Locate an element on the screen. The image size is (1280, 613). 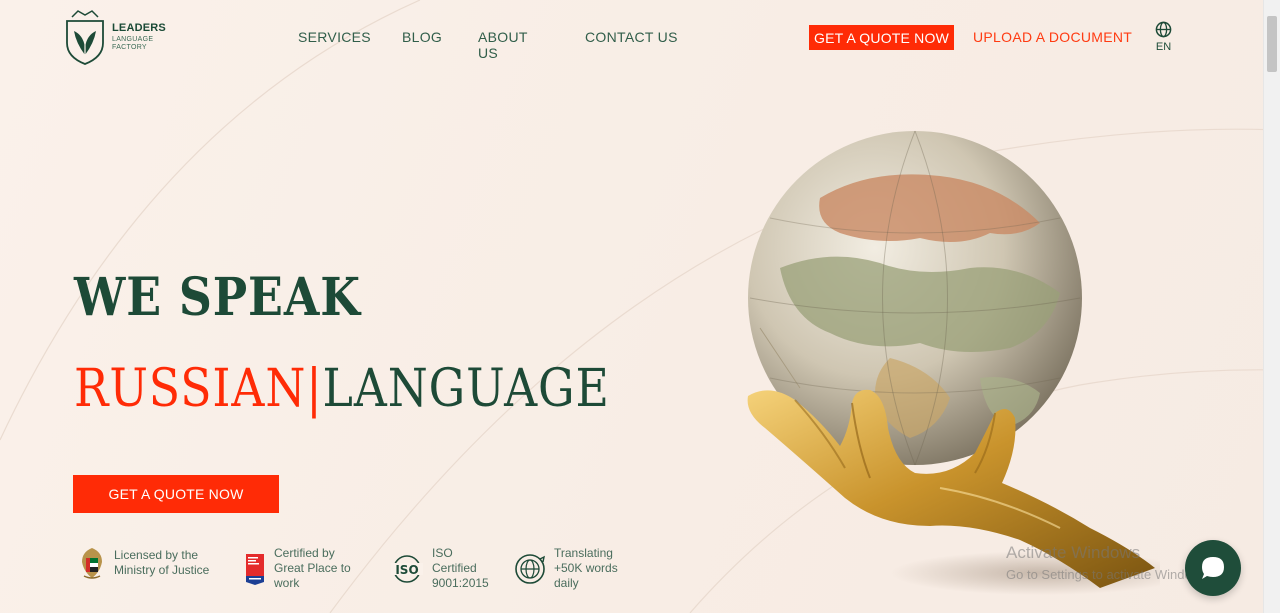
badge-great-place-text: Certified by Great Place to work is located at coordinates (312, 568).